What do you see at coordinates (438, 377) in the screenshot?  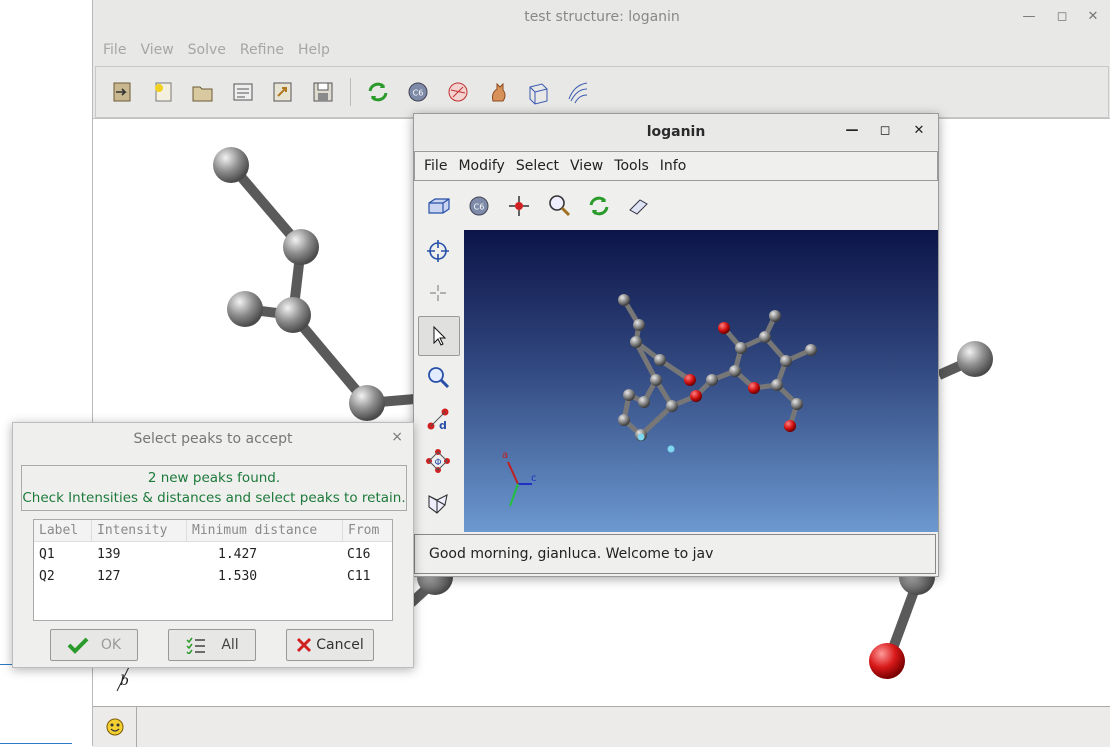 I see `zoom-icon` at bounding box center [438, 377].